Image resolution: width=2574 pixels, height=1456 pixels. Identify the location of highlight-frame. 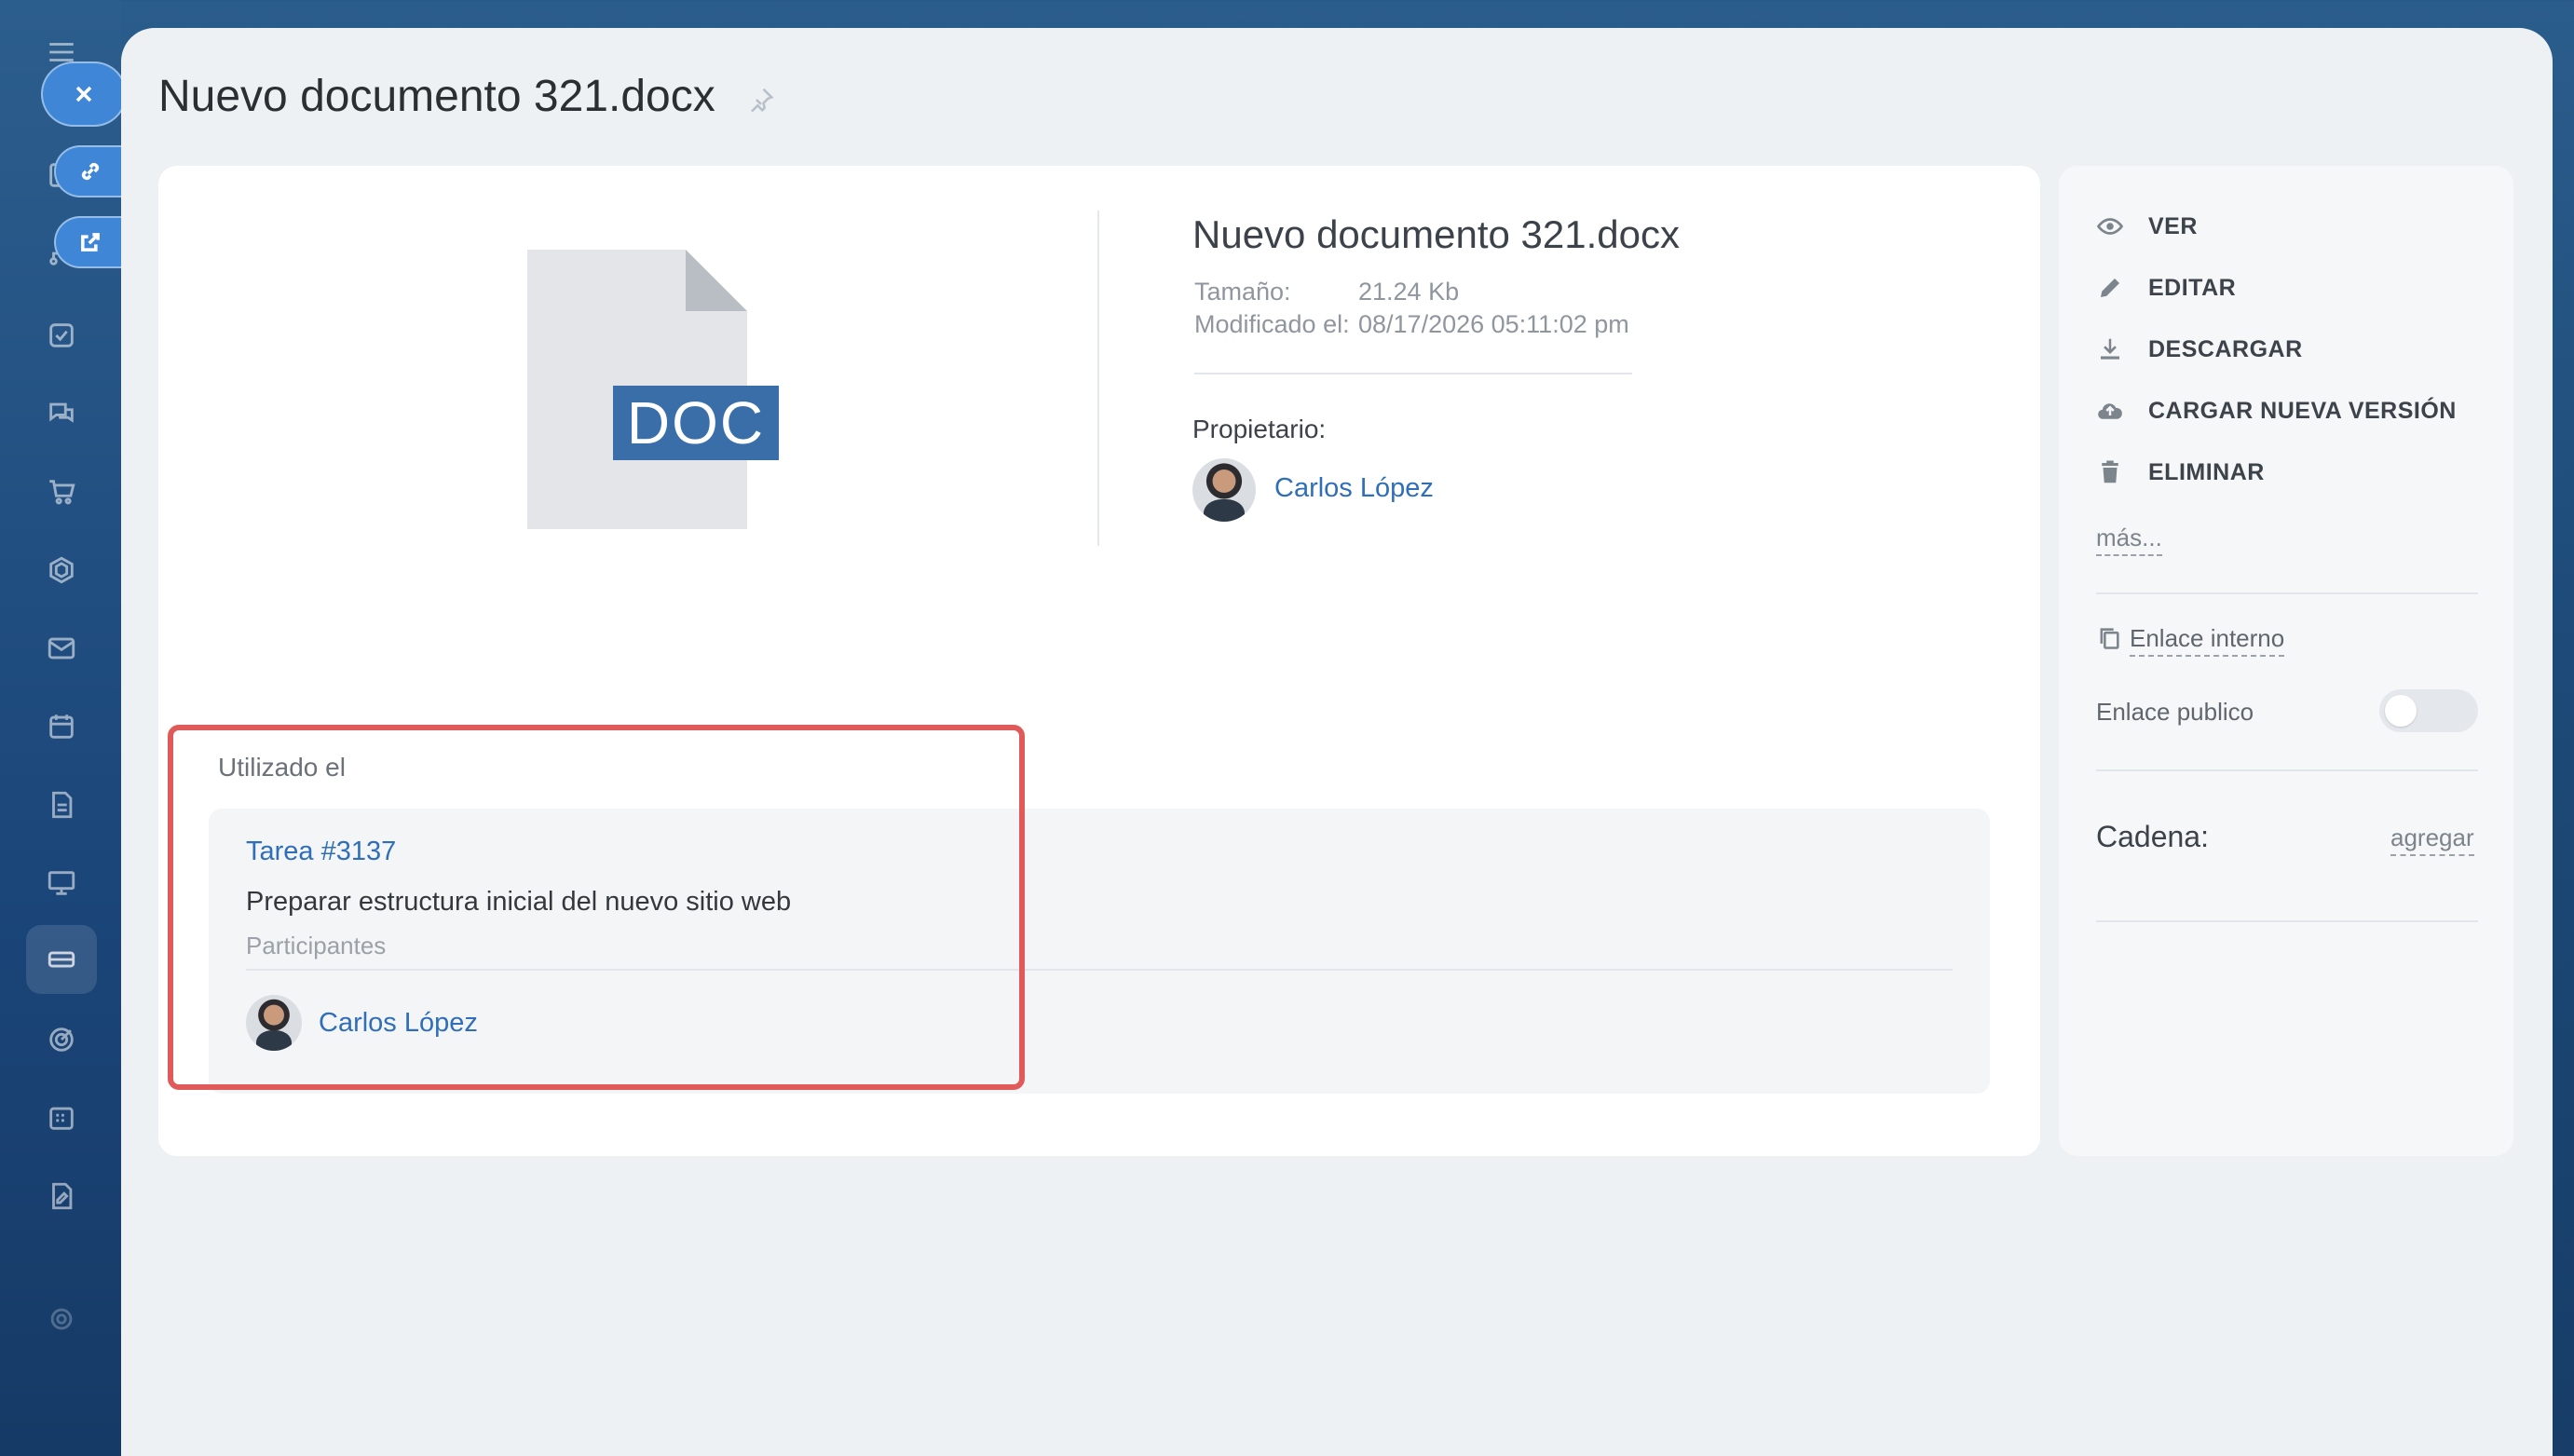
(596, 907).